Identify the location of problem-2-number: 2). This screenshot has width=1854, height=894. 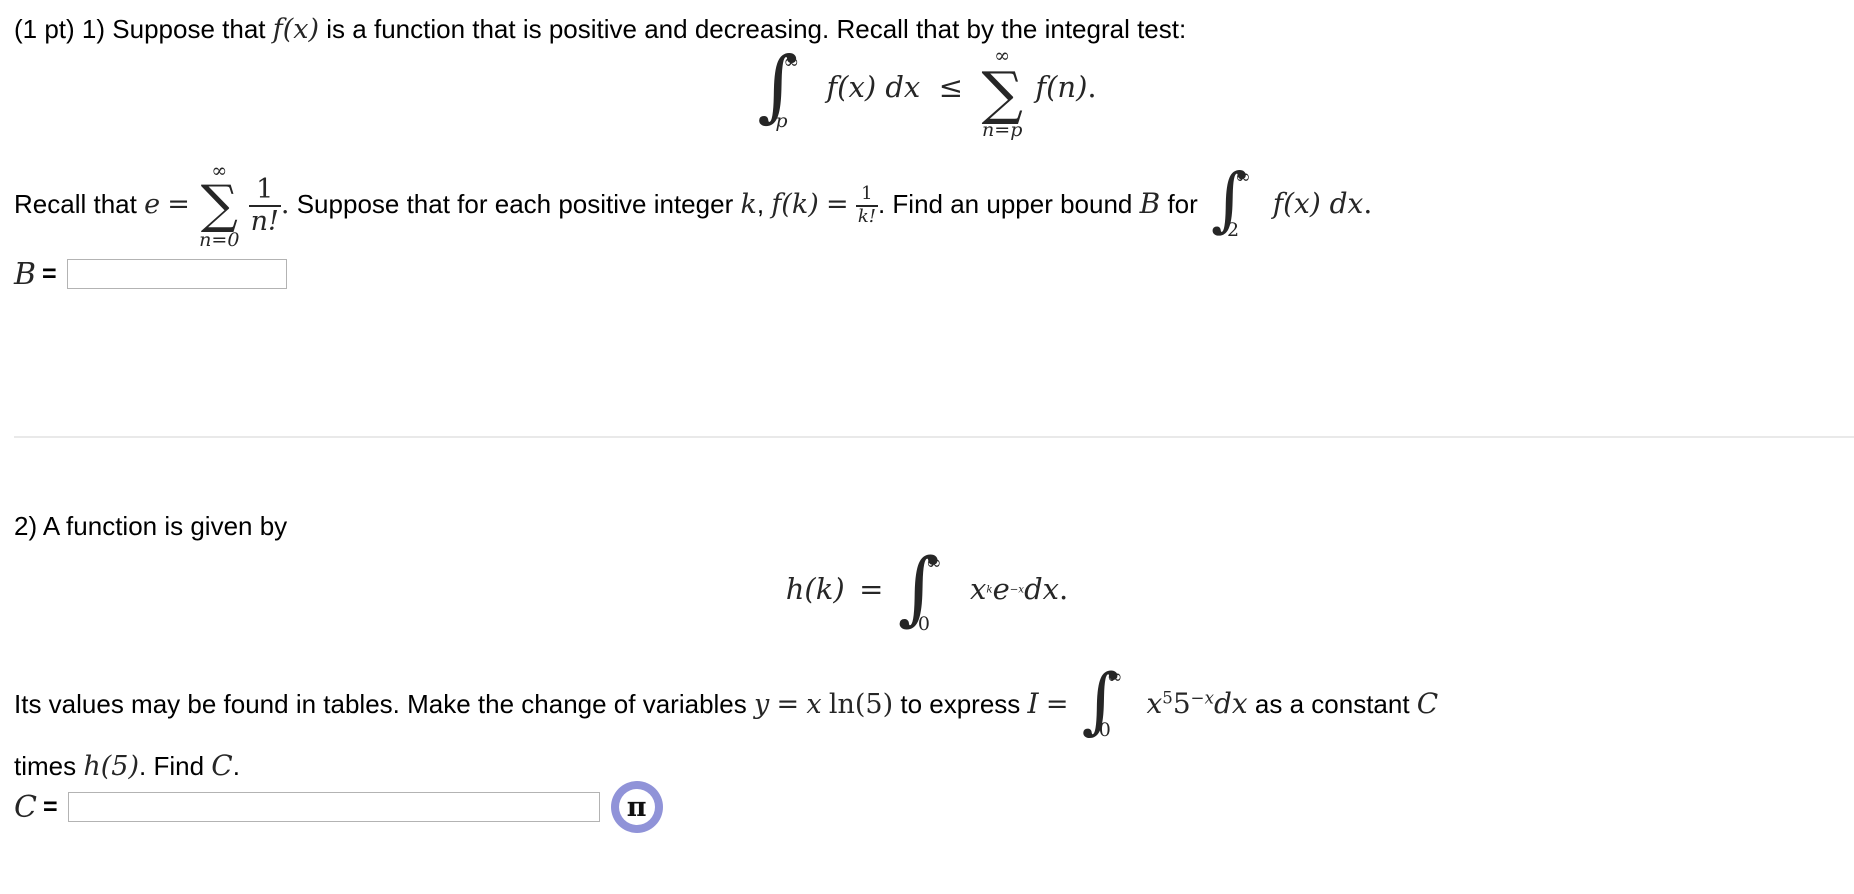
(26, 526).